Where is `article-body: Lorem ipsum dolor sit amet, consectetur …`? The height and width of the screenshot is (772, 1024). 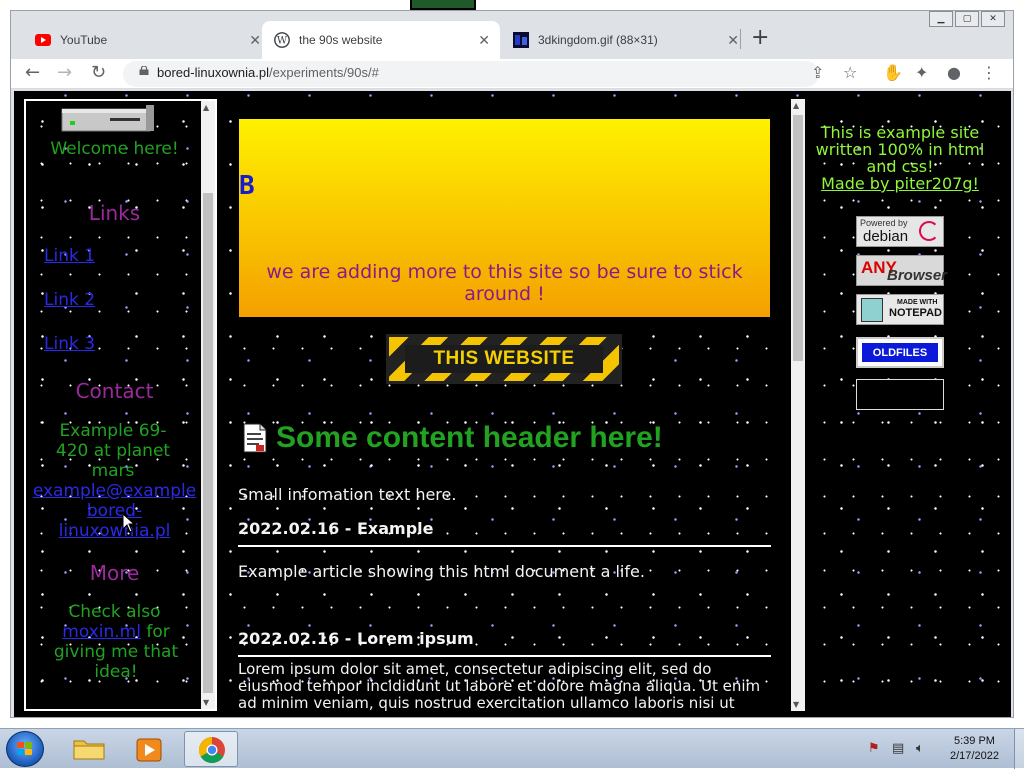 article-body: Lorem ipsum dolor sit amet, consectetur … is located at coordinates (499, 686).